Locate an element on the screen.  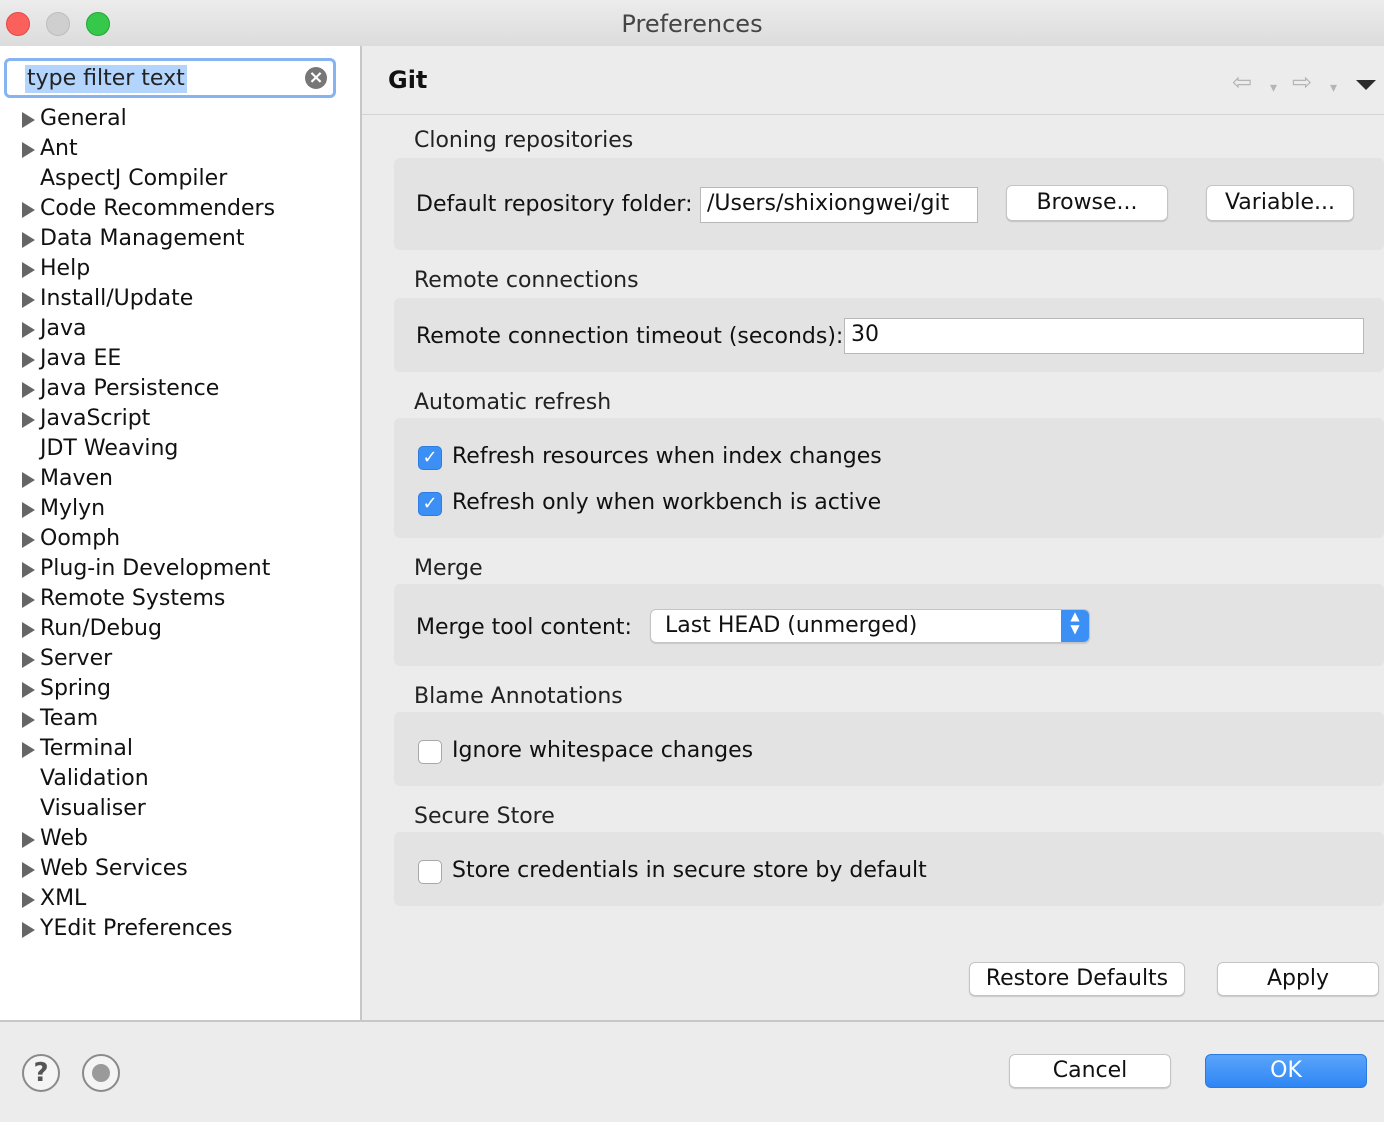
tree-item-label: Run/Debug is located at coordinates (101, 628).